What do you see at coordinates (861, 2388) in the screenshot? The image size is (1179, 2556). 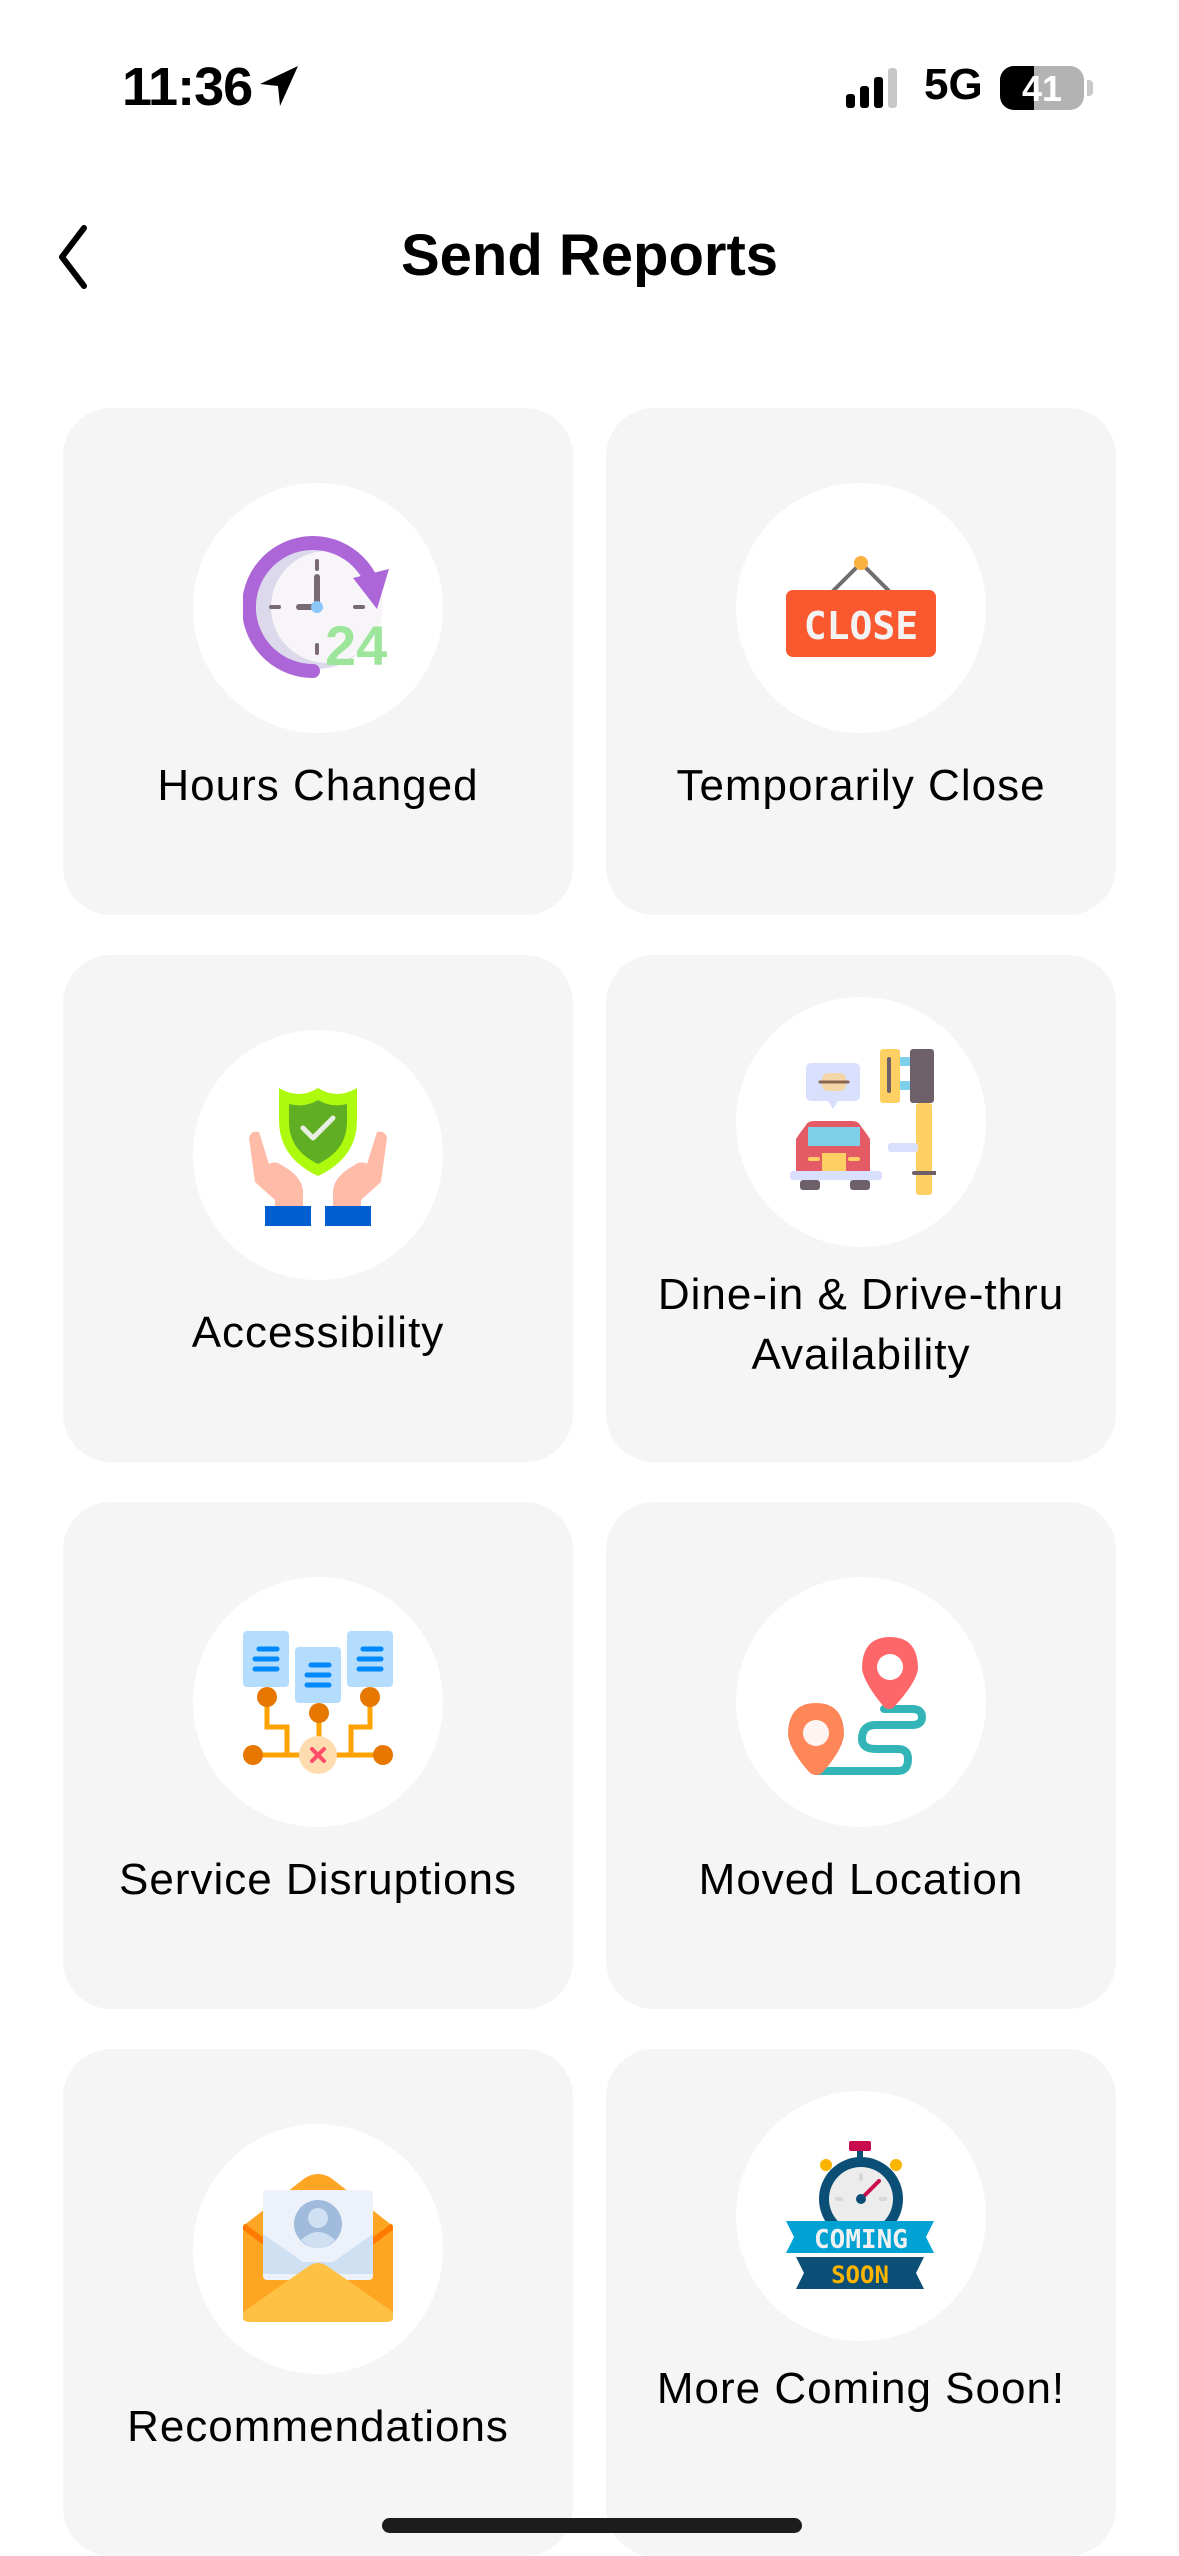 I see `card-label: More Coming Soon!` at bounding box center [861, 2388].